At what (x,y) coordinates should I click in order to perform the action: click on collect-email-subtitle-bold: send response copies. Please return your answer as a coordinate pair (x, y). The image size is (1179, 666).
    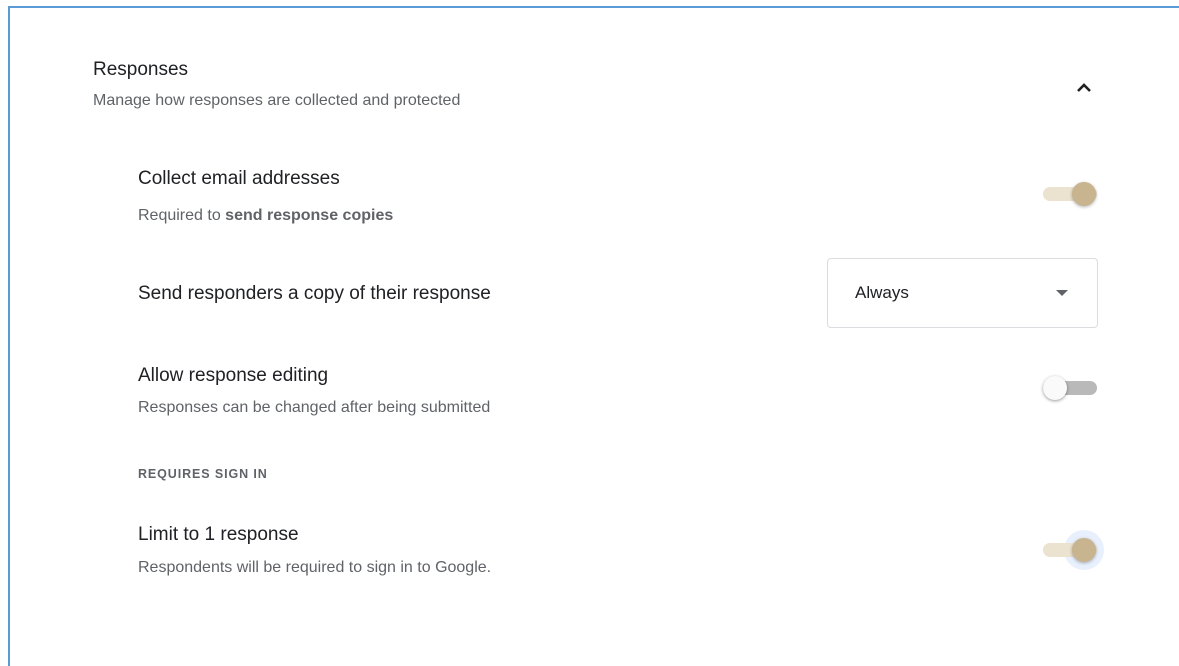
    Looking at the image, I should click on (309, 215).